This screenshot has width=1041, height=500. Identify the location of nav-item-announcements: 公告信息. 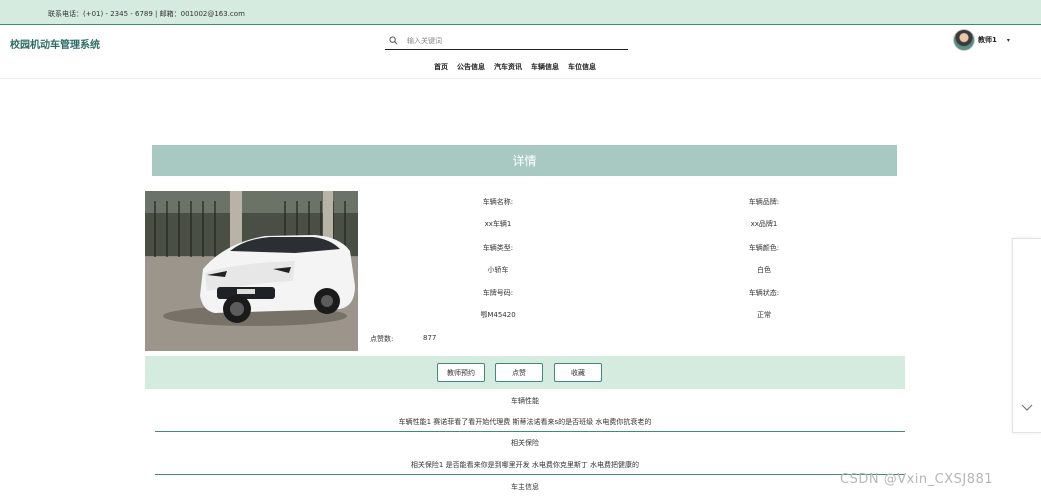
(471, 67).